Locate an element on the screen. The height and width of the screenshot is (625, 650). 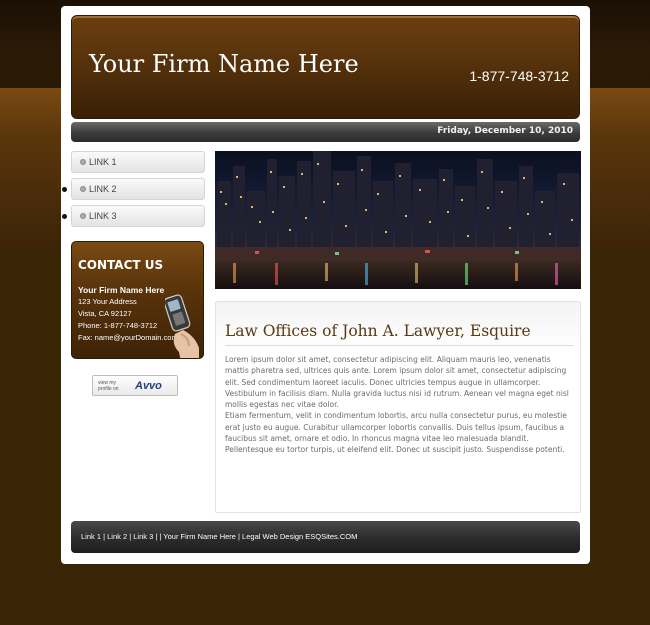
header-phone: 1-877-748-3712 is located at coordinates (519, 76).